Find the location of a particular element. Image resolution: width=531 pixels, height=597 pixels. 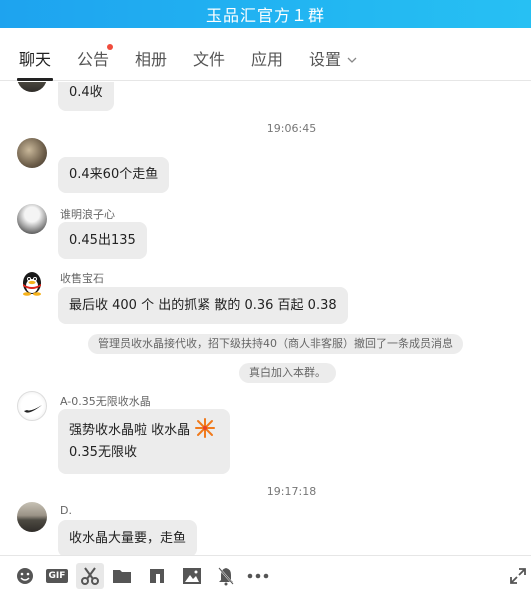

system-notice: 管理员收水晶接代收，招下级扶持40（商人非客服）撤回了一条成员消息 is located at coordinates (275, 344).